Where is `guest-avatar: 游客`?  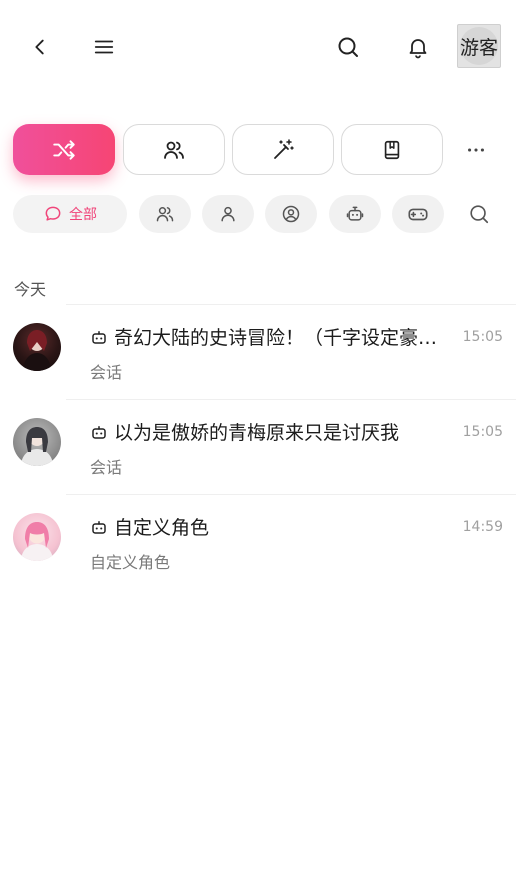
guest-avatar: 游客 is located at coordinates (479, 46).